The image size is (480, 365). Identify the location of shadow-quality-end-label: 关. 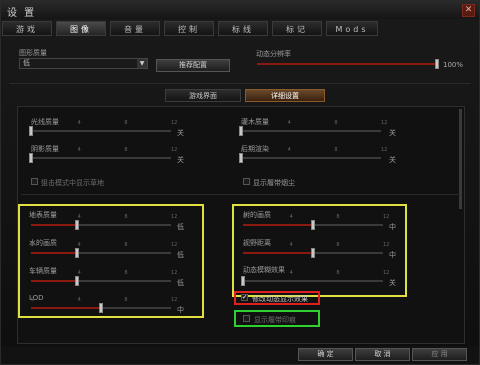
(180, 160).